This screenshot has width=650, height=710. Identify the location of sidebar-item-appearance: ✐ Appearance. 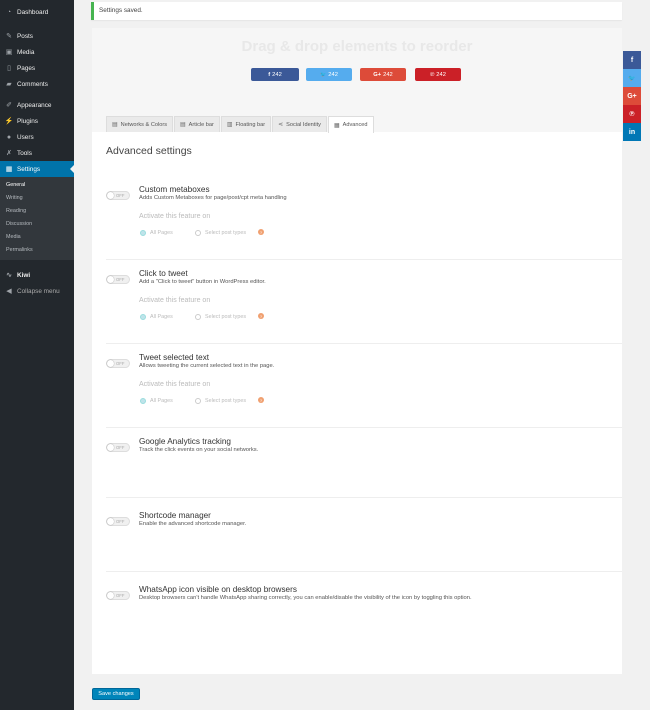
(37, 105).